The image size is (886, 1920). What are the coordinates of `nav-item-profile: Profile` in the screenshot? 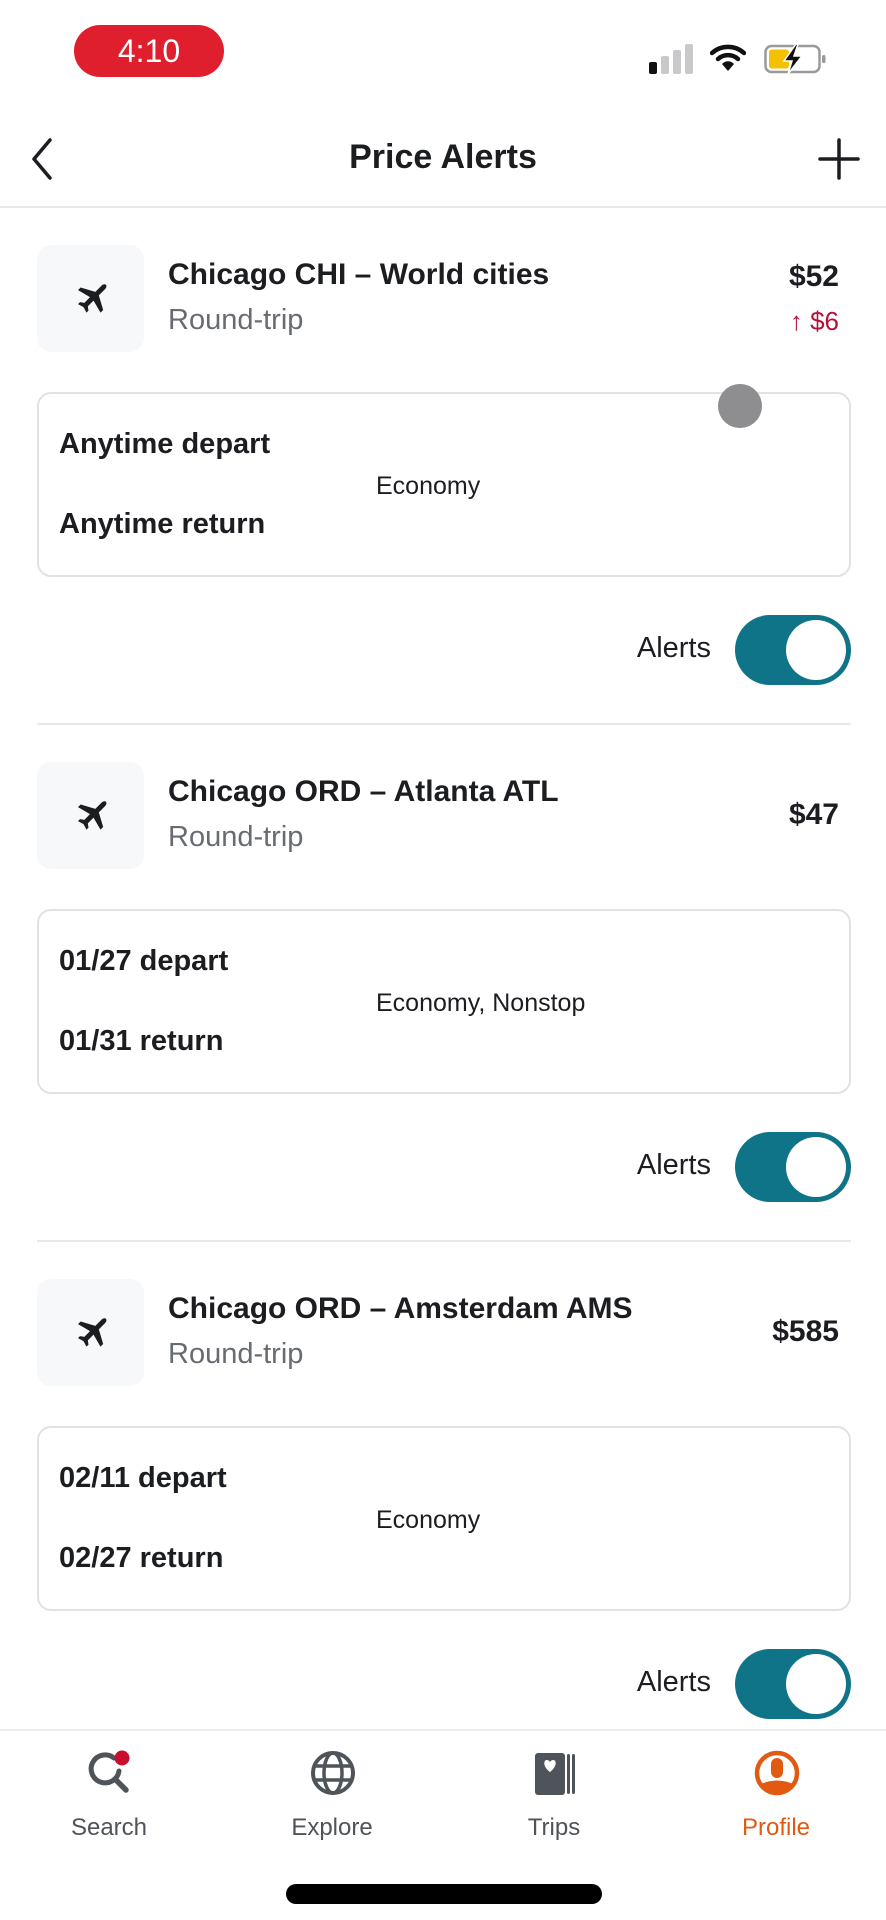 It's located at (776, 1791).